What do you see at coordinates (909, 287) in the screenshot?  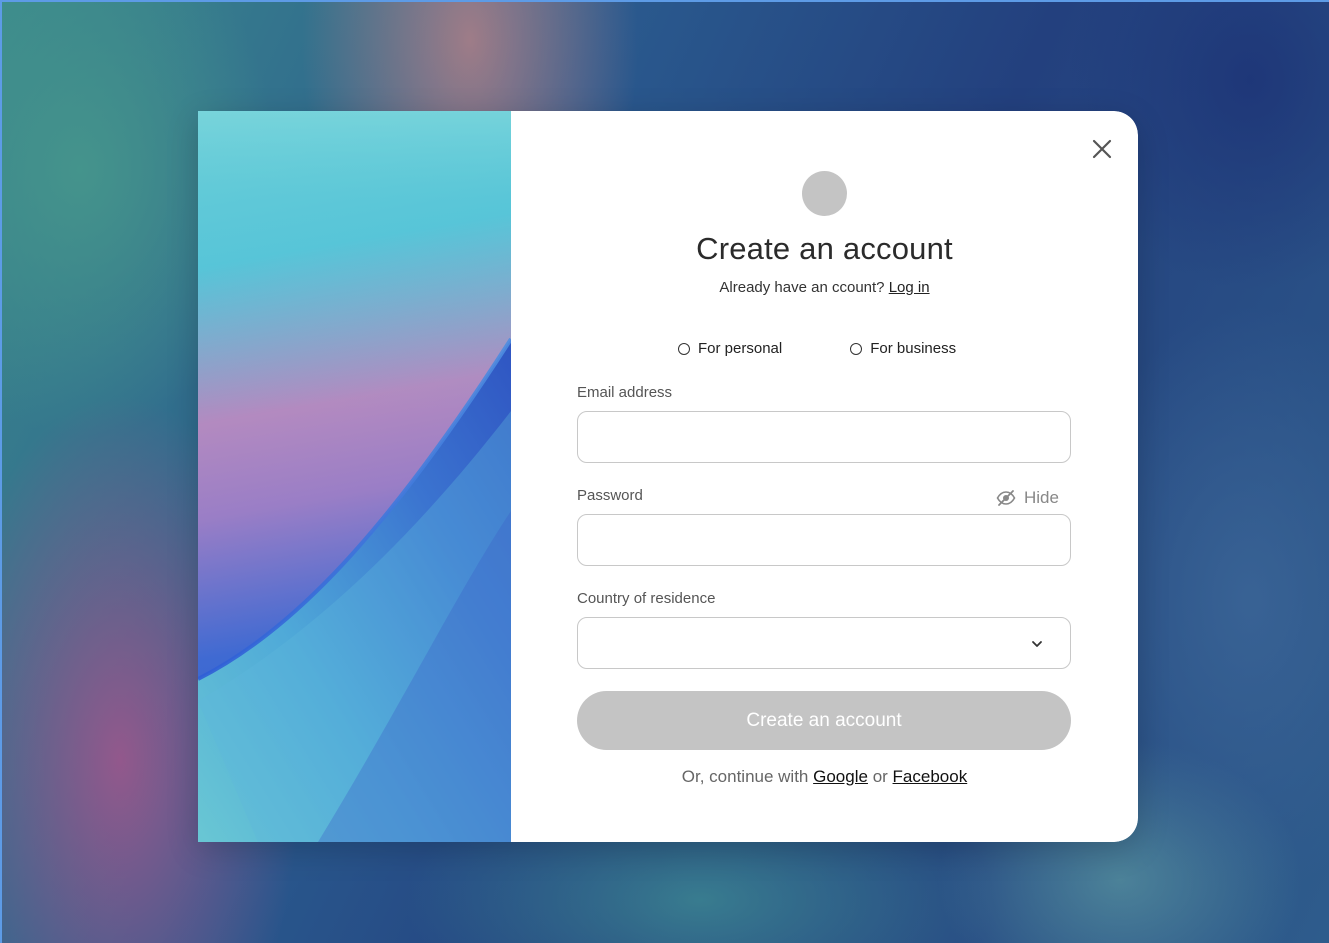 I see `login-link: Log in` at bounding box center [909, 287].